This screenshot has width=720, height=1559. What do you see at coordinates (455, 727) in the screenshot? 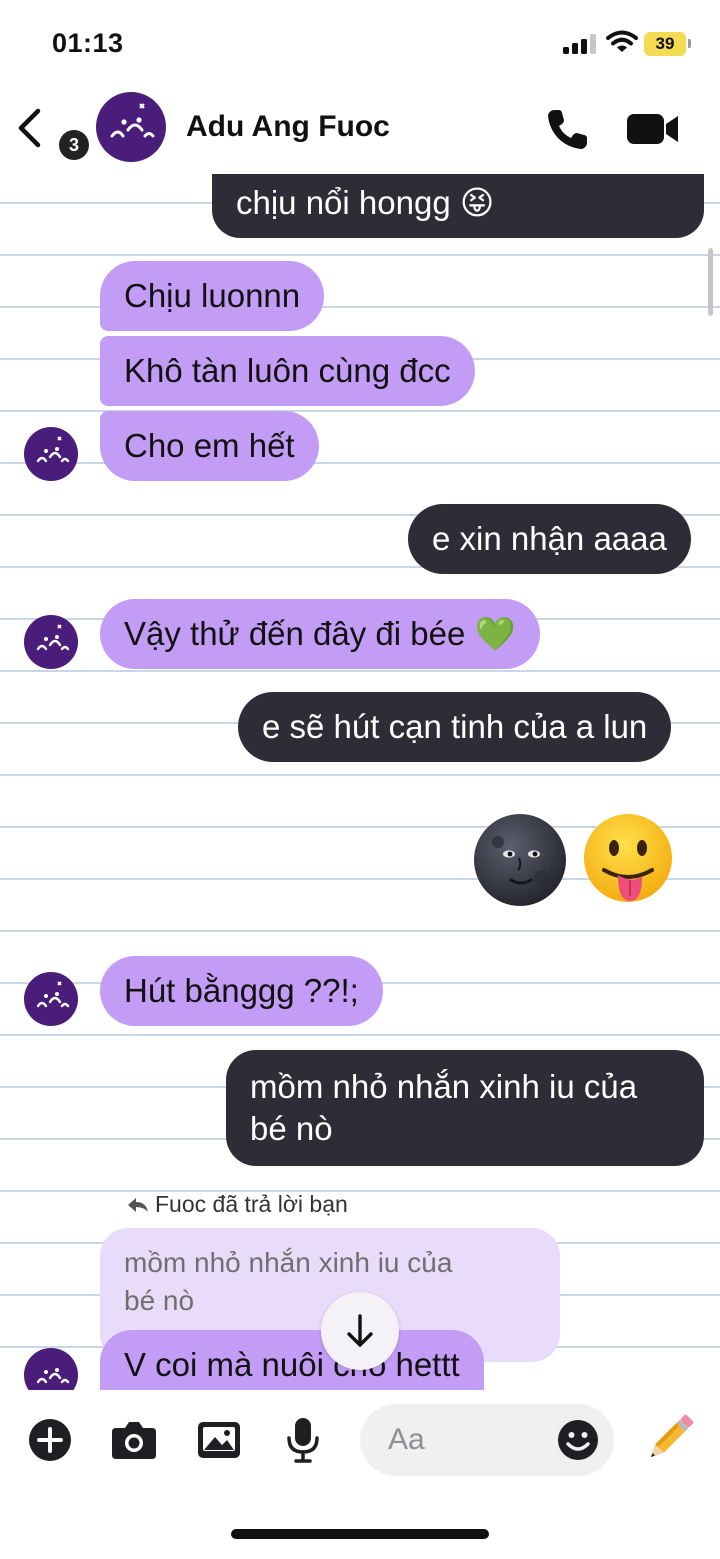
I see `message-outgoing: e sẽ hút cạn tinh của a lun` at bounding box center [455, 727].